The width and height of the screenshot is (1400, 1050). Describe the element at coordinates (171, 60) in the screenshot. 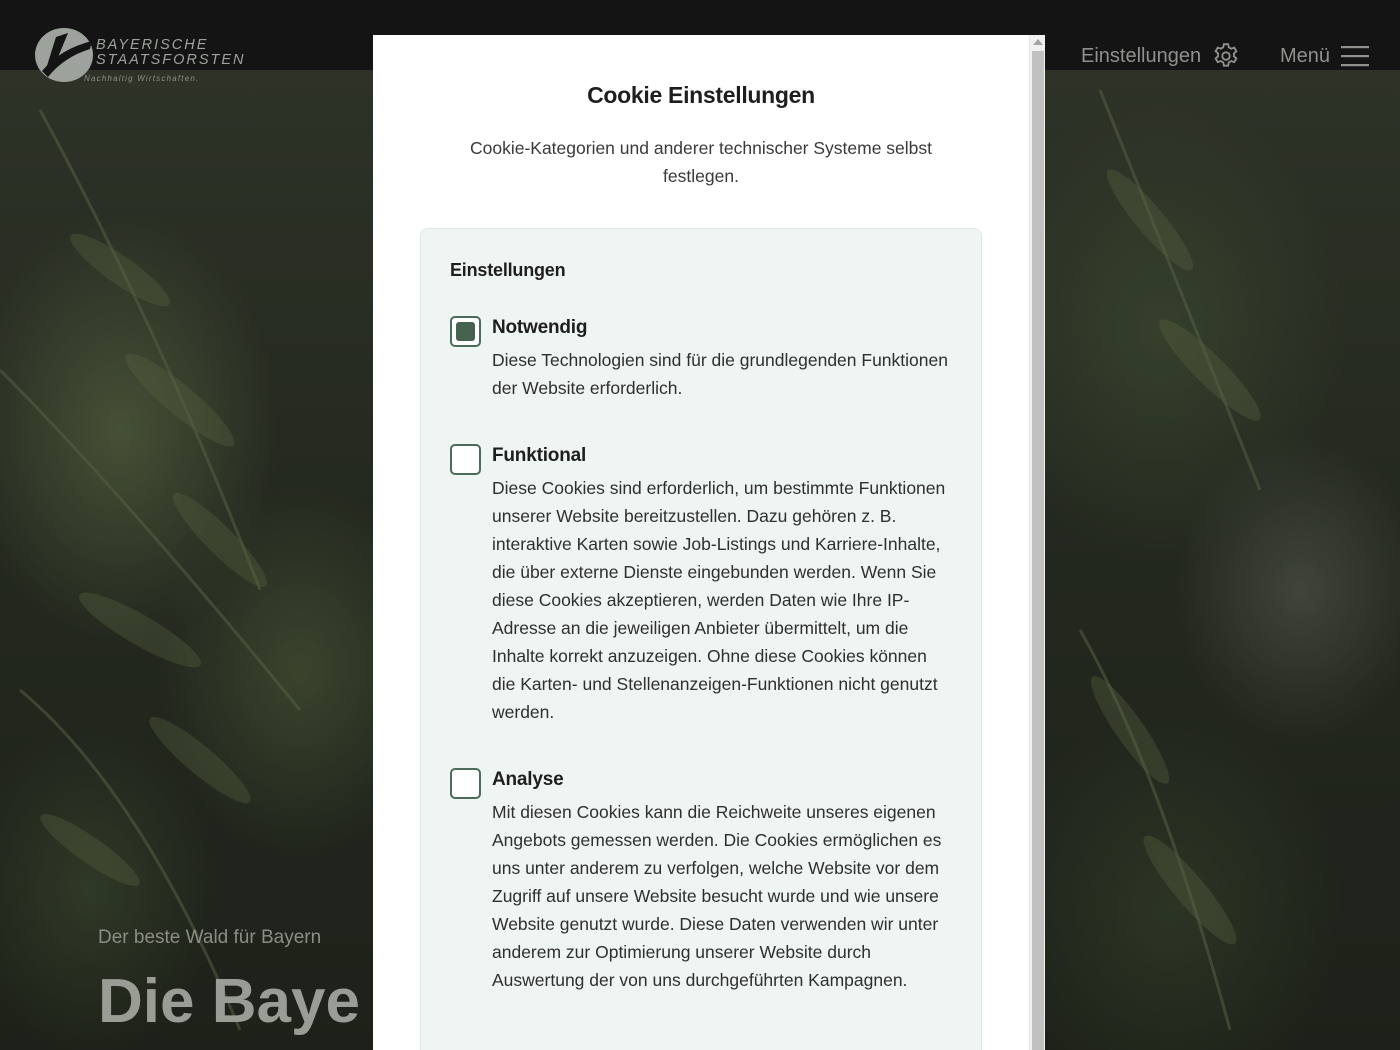

I see `logo-text-line2: STAATSFORSTEN` at that location.